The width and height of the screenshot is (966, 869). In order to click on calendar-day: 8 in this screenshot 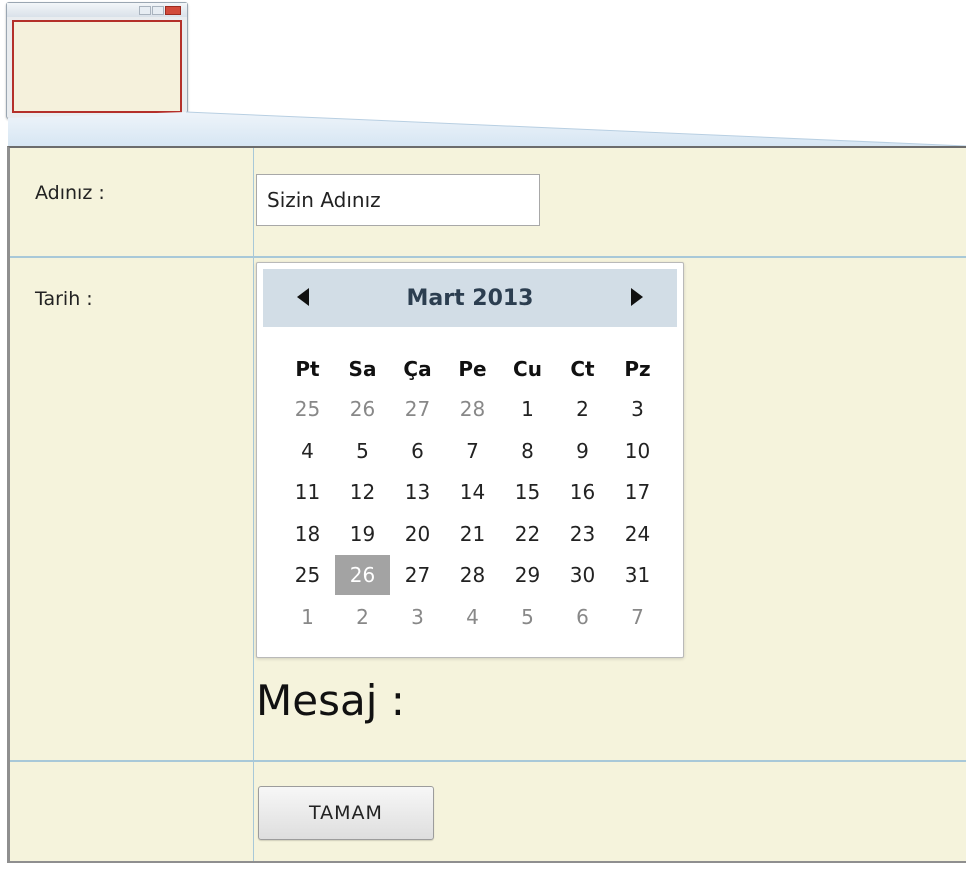, I will do `click(527, 451)`.